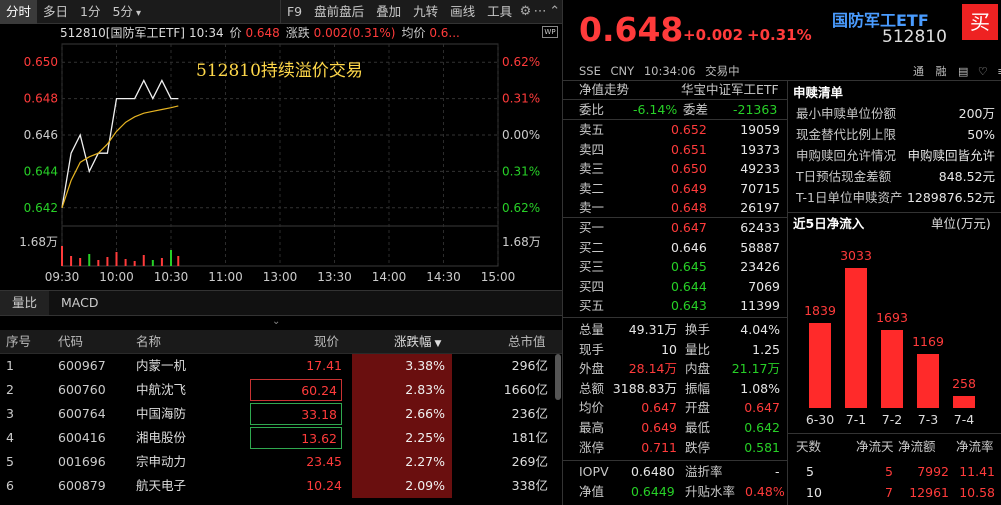 This screenshot has width=1001, height=505. What do you see at coordinates (521, 62) in the screenshot?
I see `y-right-tick: 0.62%` at bounding box center [521, 62].